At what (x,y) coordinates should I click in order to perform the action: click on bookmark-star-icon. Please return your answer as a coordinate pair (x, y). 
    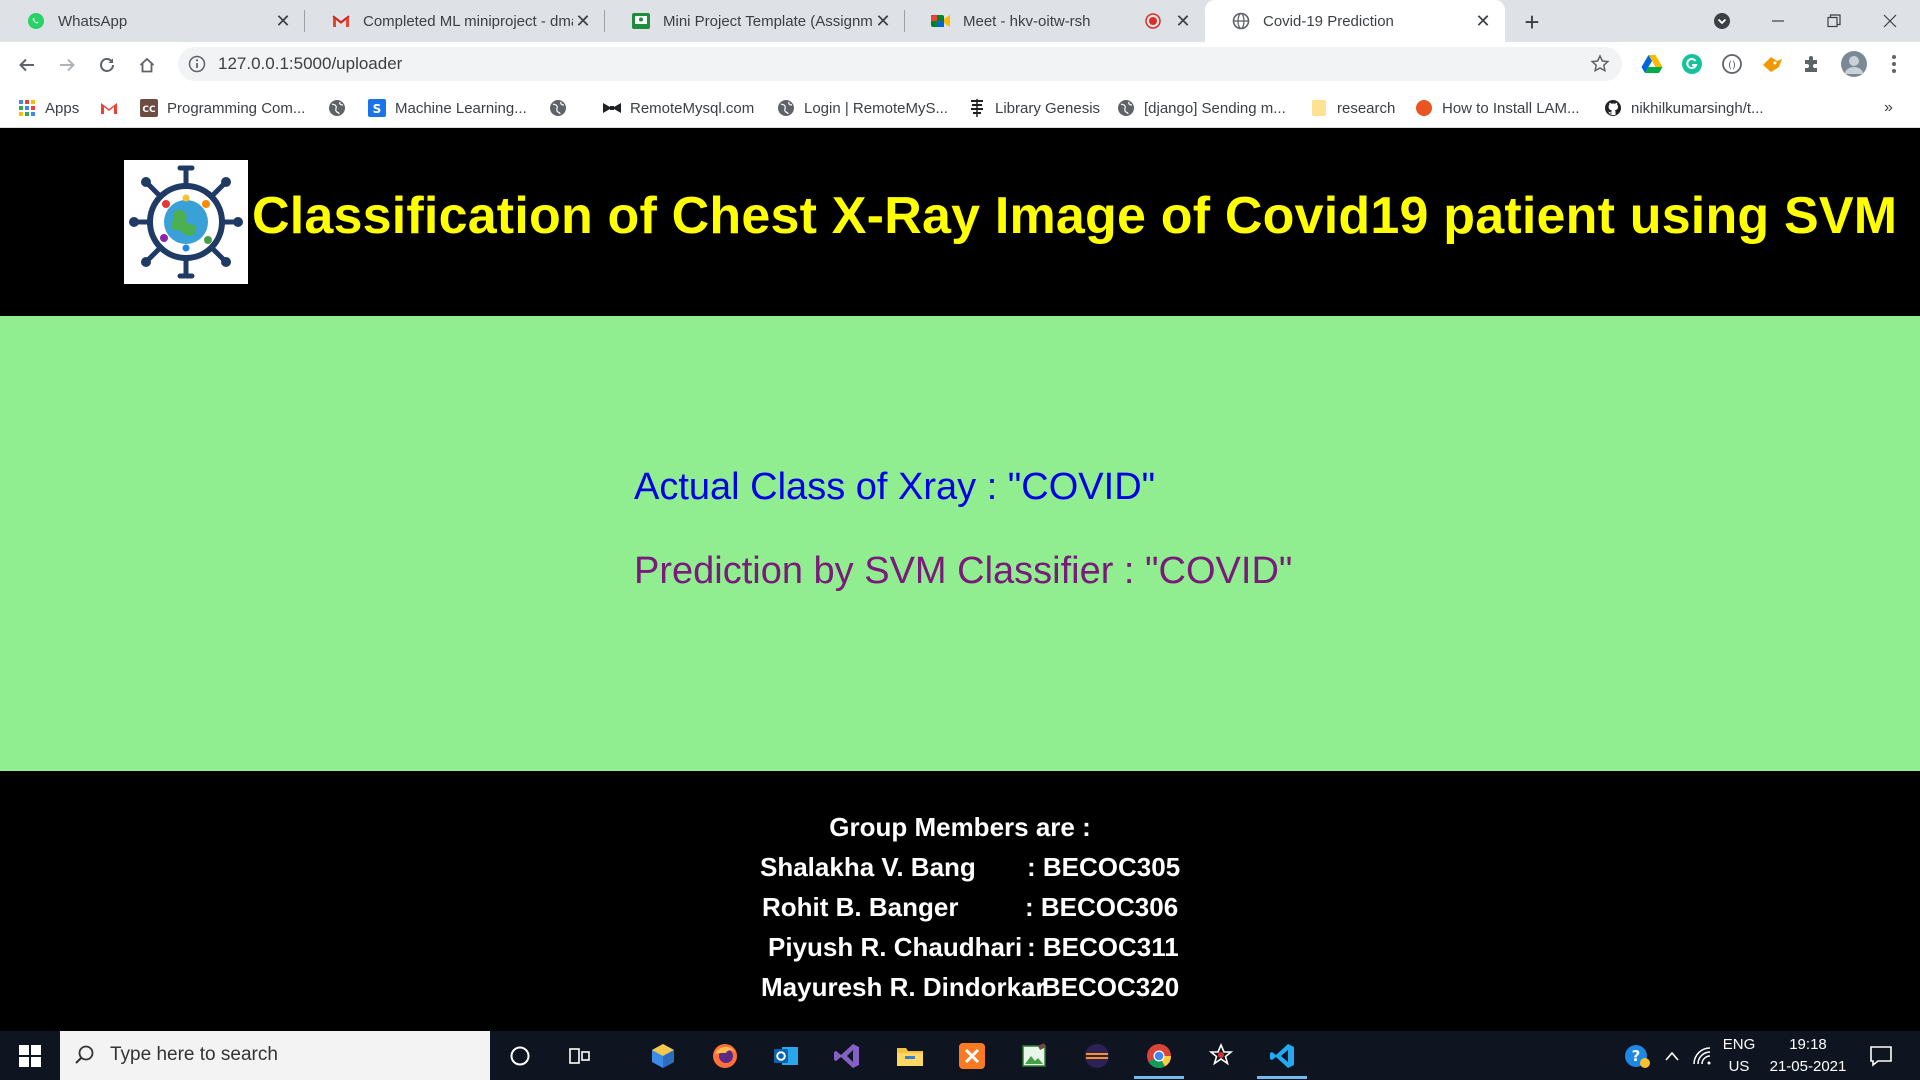
    Looking at the image, I should click on (1600, 64).